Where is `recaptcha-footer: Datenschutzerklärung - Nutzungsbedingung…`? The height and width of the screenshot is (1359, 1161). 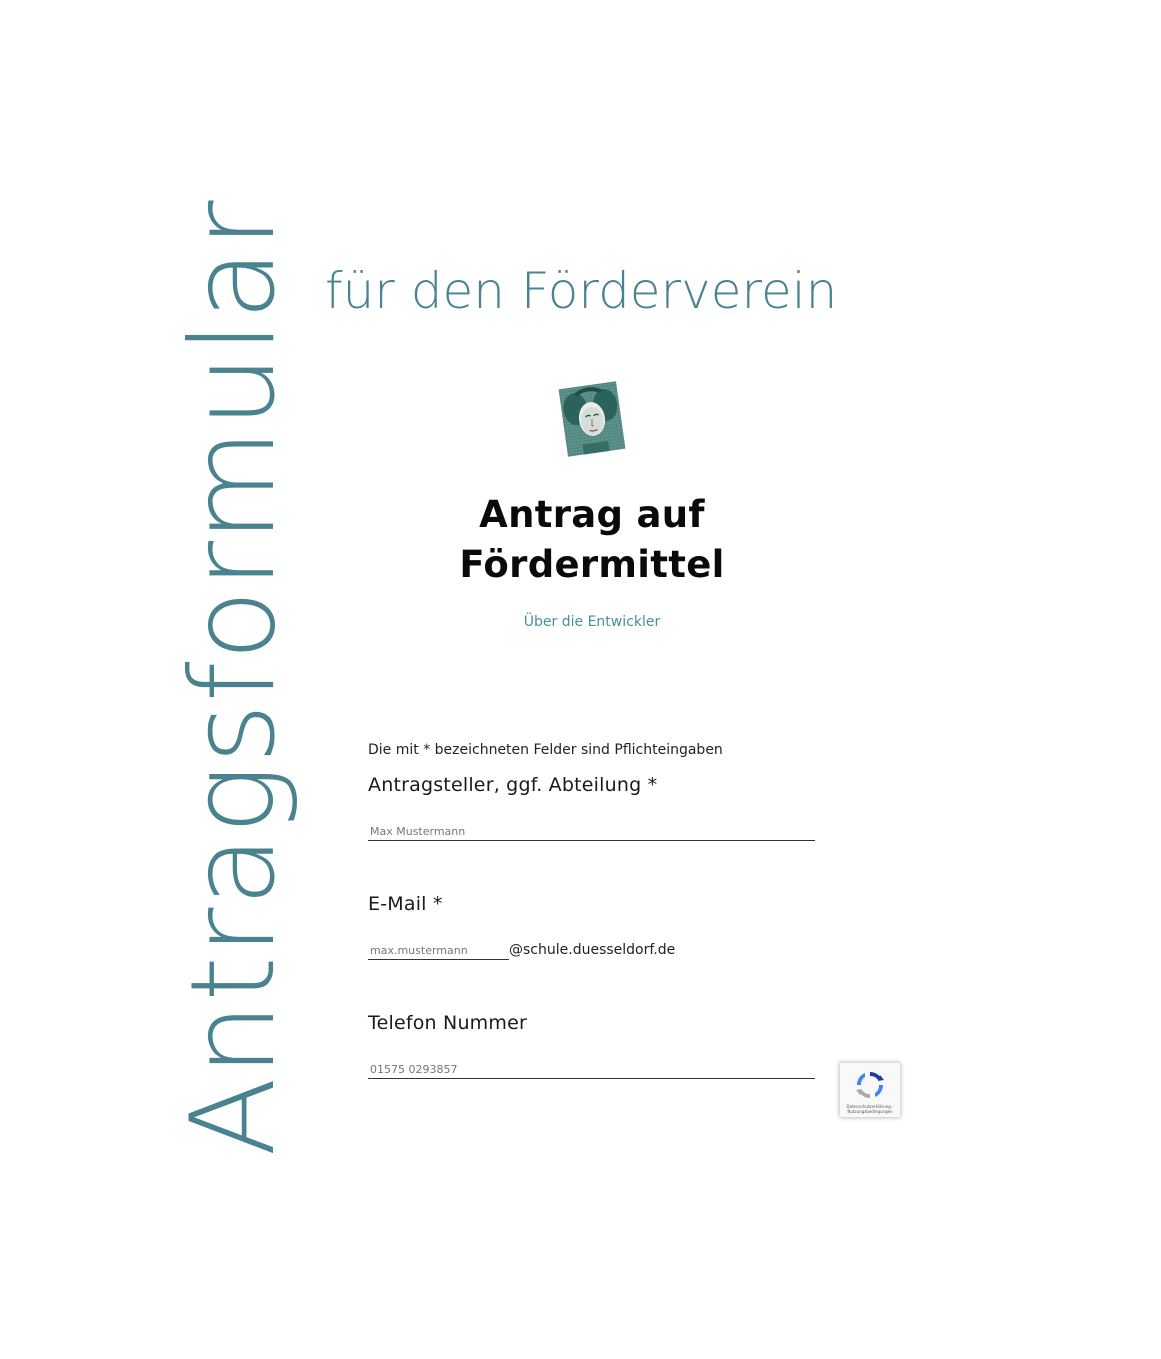
recaptcha-footer: Datenschutzerklärung - Nutzungsbedingung… is located at coordinates (870, 1109).